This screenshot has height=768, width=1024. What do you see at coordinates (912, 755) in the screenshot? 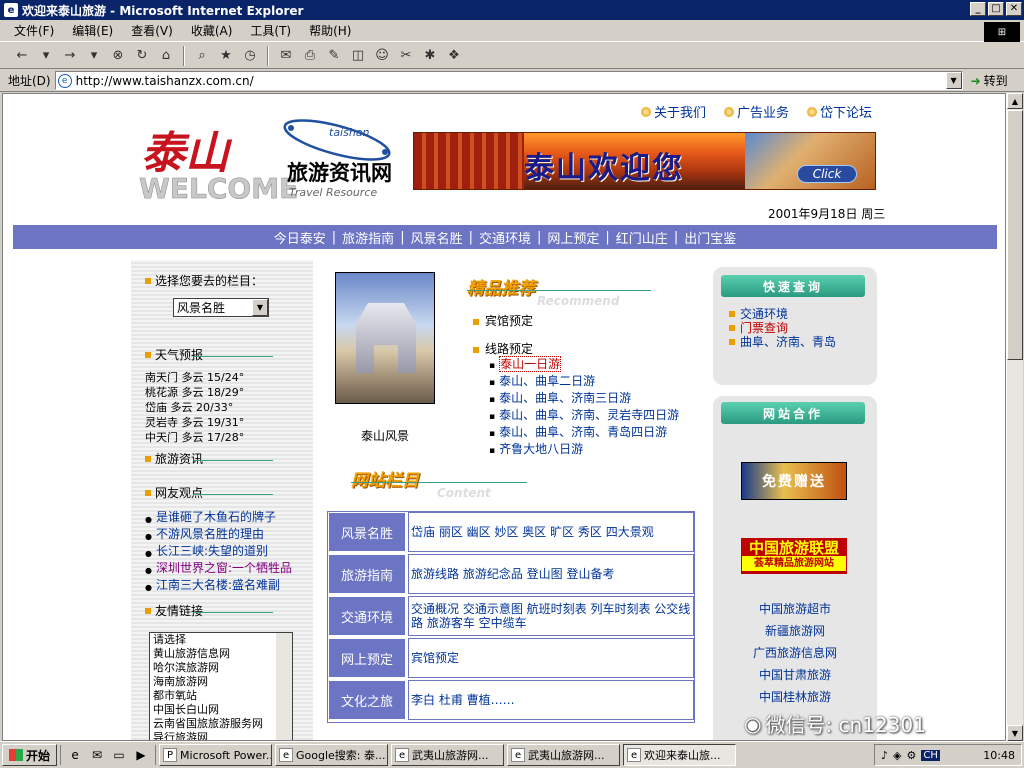
I see `network-icon: ⚙` at bounding box center [912, 755].